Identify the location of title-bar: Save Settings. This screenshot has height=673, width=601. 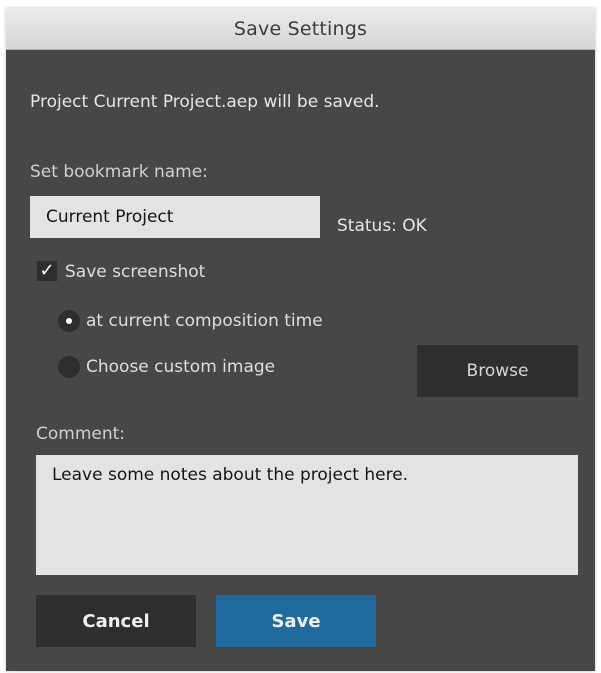
(300, 29).